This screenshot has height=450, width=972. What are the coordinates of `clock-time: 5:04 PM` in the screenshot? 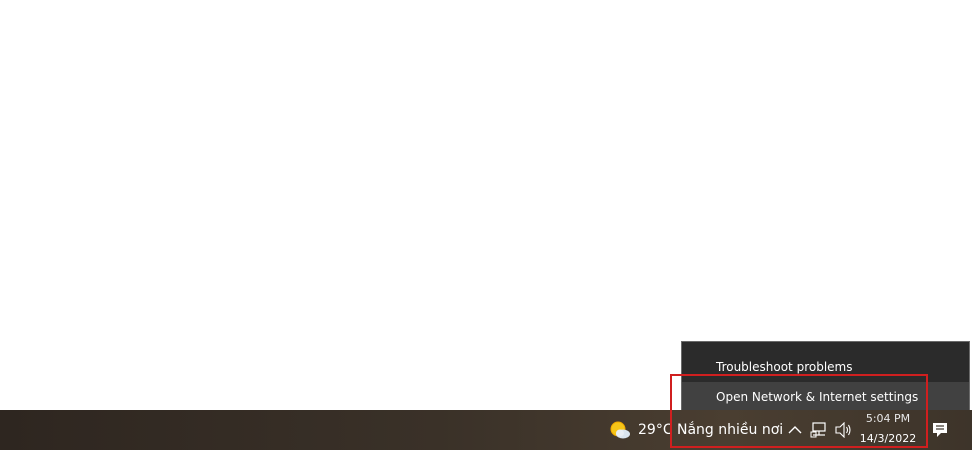 It's located at (888, 418).